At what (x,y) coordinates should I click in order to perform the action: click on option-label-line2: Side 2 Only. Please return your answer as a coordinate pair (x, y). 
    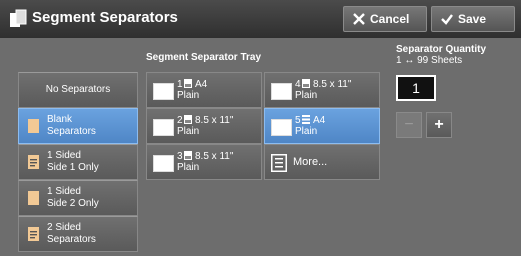
    Looking at the image, I should click on (73, 203).